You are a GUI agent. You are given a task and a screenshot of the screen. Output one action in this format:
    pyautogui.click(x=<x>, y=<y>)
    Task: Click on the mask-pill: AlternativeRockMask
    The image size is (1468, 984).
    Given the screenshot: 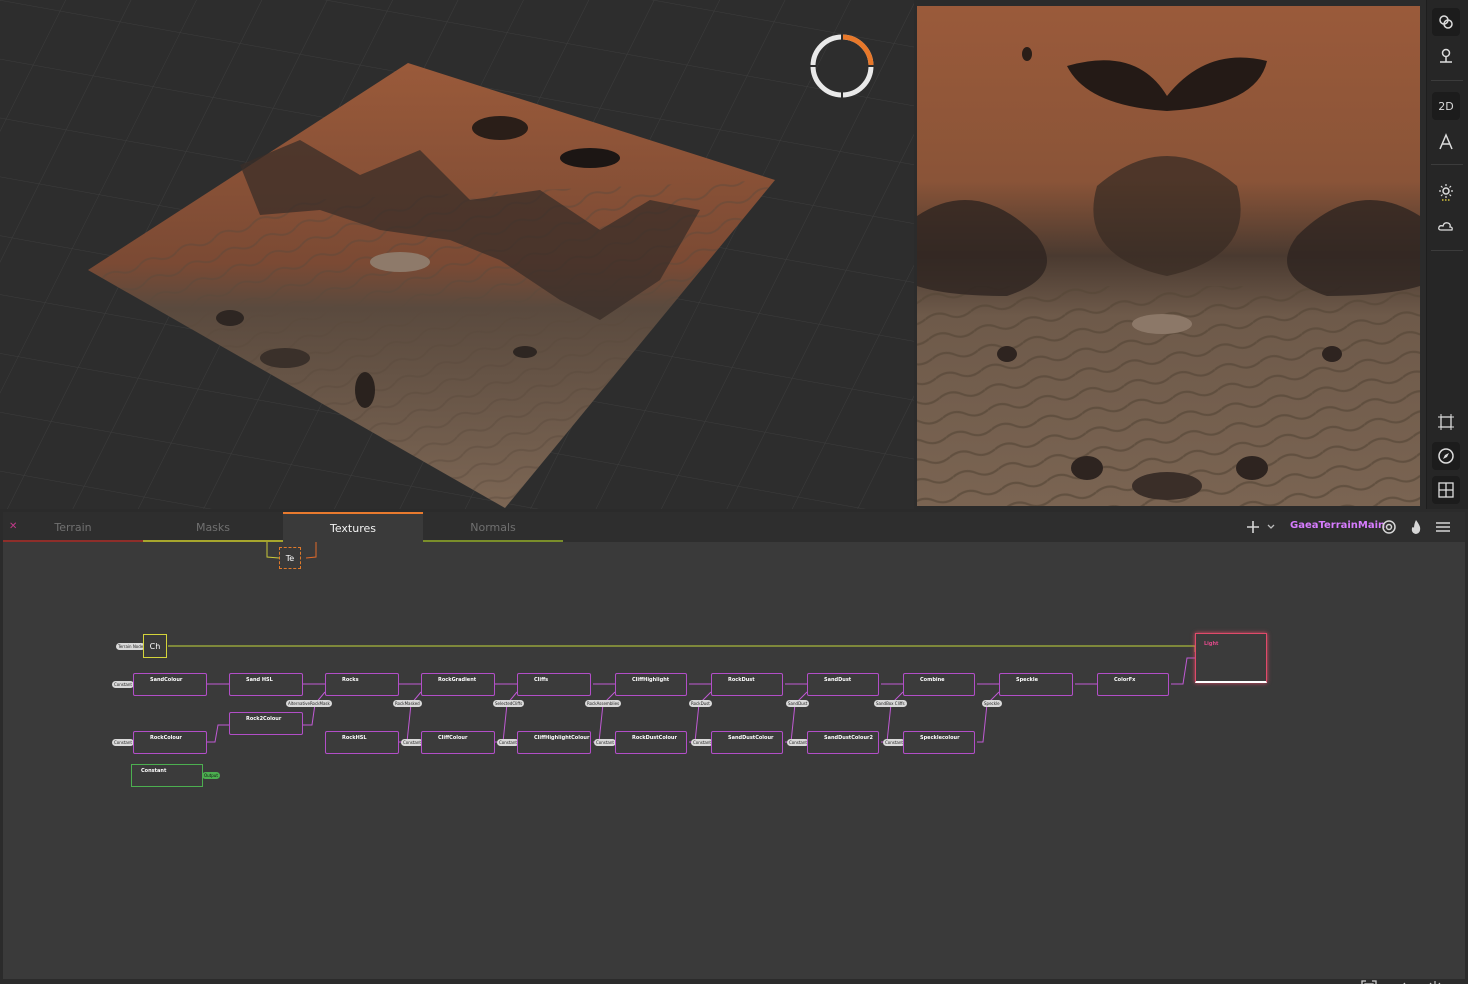 What is the action you would take?
    pyautogui.click(x=309, y=703)
    